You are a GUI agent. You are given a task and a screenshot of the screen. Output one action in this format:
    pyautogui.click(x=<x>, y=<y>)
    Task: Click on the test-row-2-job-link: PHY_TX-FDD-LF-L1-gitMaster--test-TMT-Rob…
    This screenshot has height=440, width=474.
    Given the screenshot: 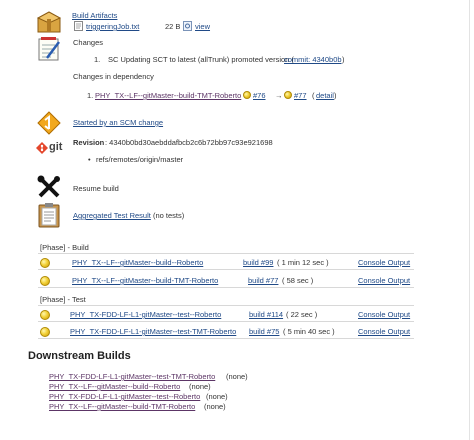 What is the action you would take?
    pyautogui.click(x=153, y=331)
    